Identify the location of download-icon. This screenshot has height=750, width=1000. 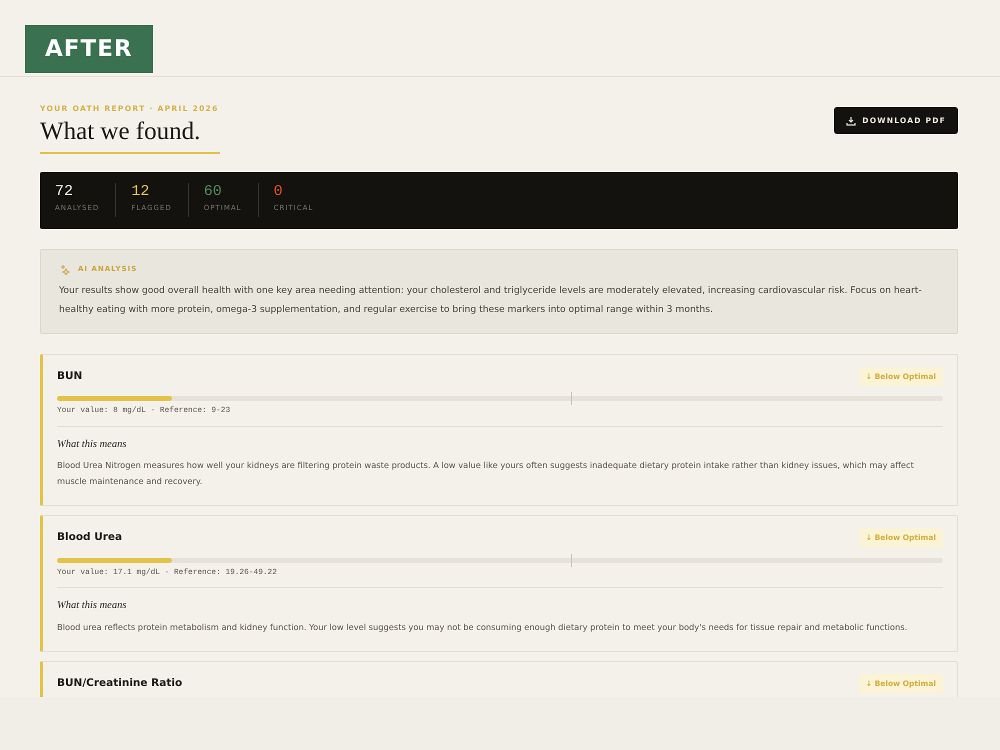
(851, 121).